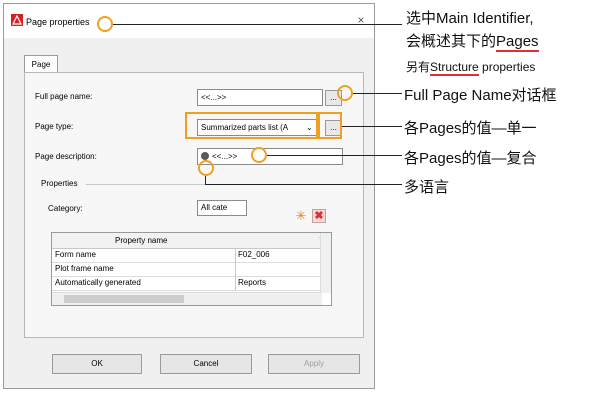 The width and height of the screenshot is (608, 394). What do you see at coordinates (214, 207) in the screenshot?
I see `category-value: All cate` at bounding box center [214, 207].